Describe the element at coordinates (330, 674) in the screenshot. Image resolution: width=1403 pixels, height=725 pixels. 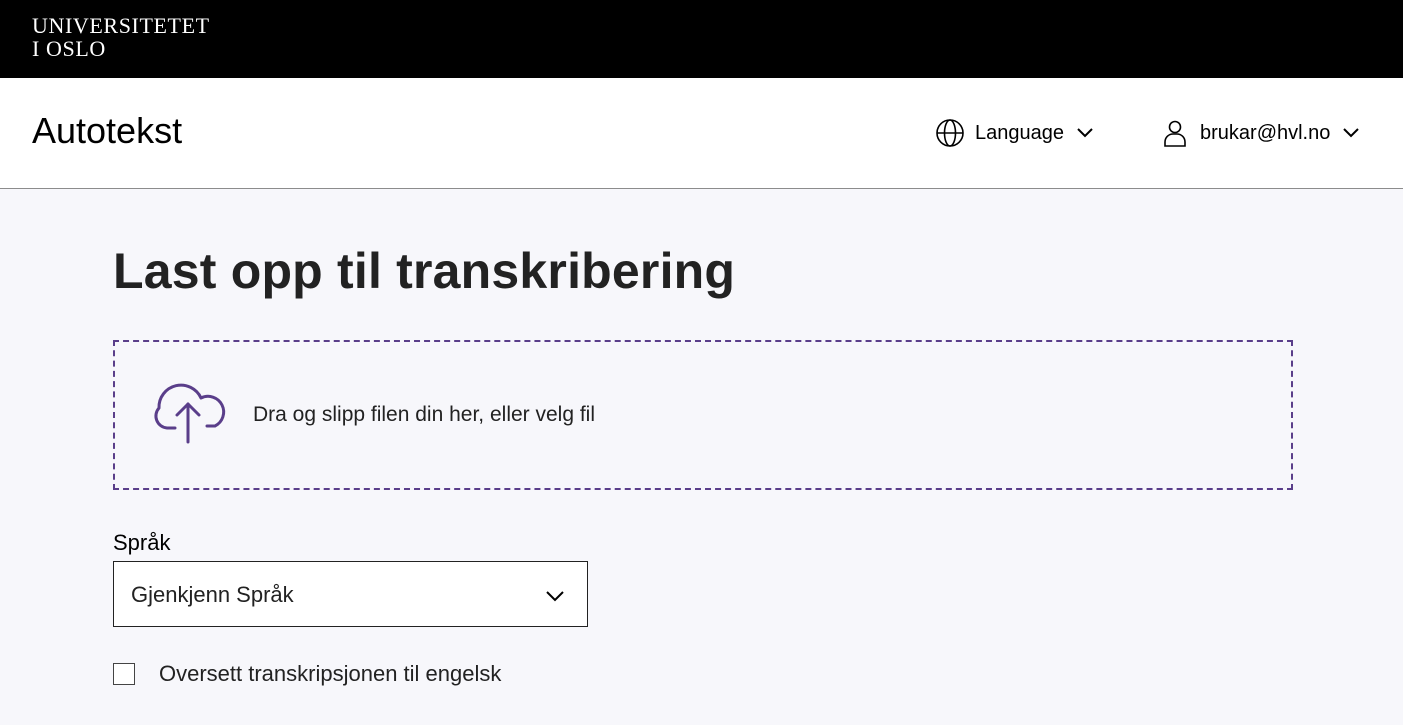
I see `translate-checkbox-label: Oversett transkripsjonen til engelsk` at that location.